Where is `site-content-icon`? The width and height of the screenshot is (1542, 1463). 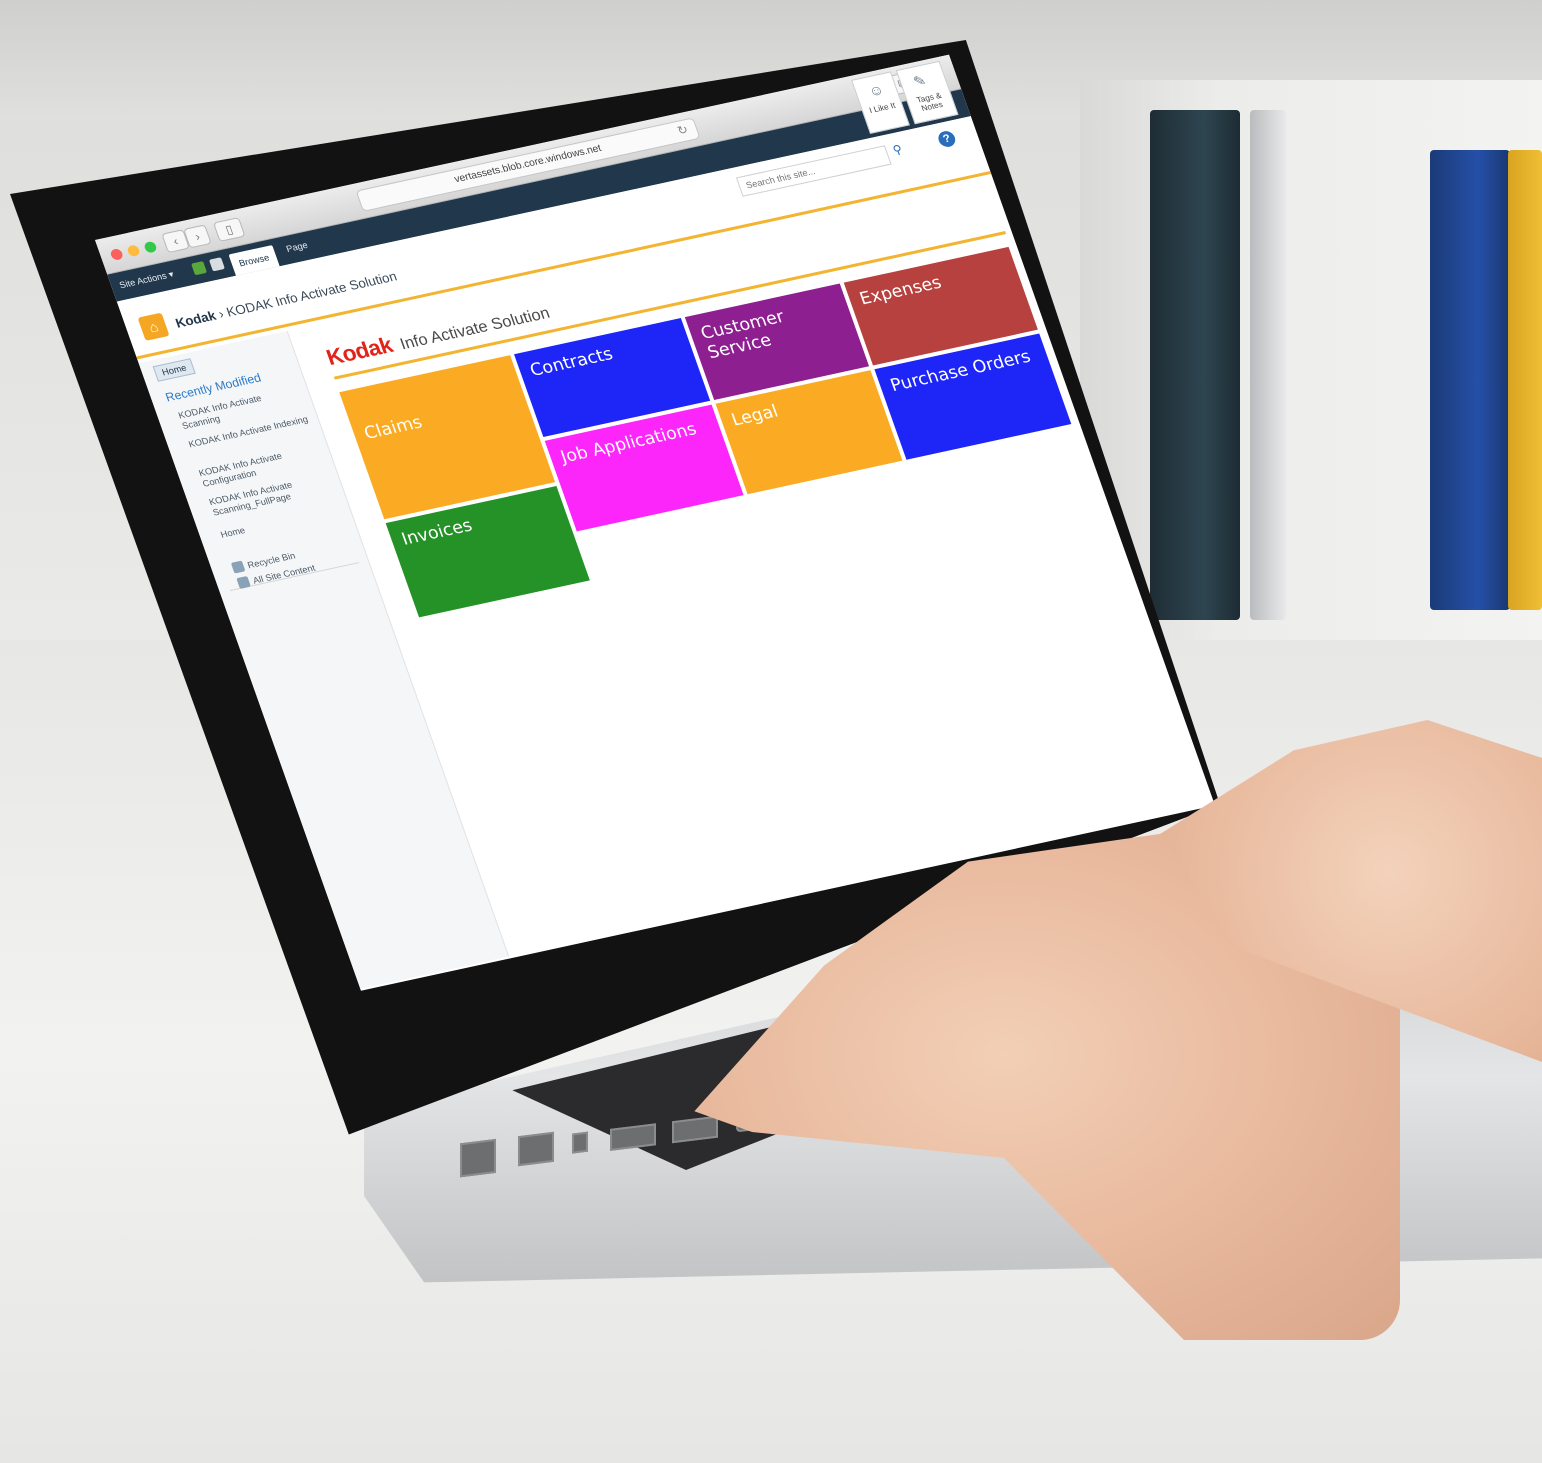 site-content-icon is located at coordinates (243, 582).